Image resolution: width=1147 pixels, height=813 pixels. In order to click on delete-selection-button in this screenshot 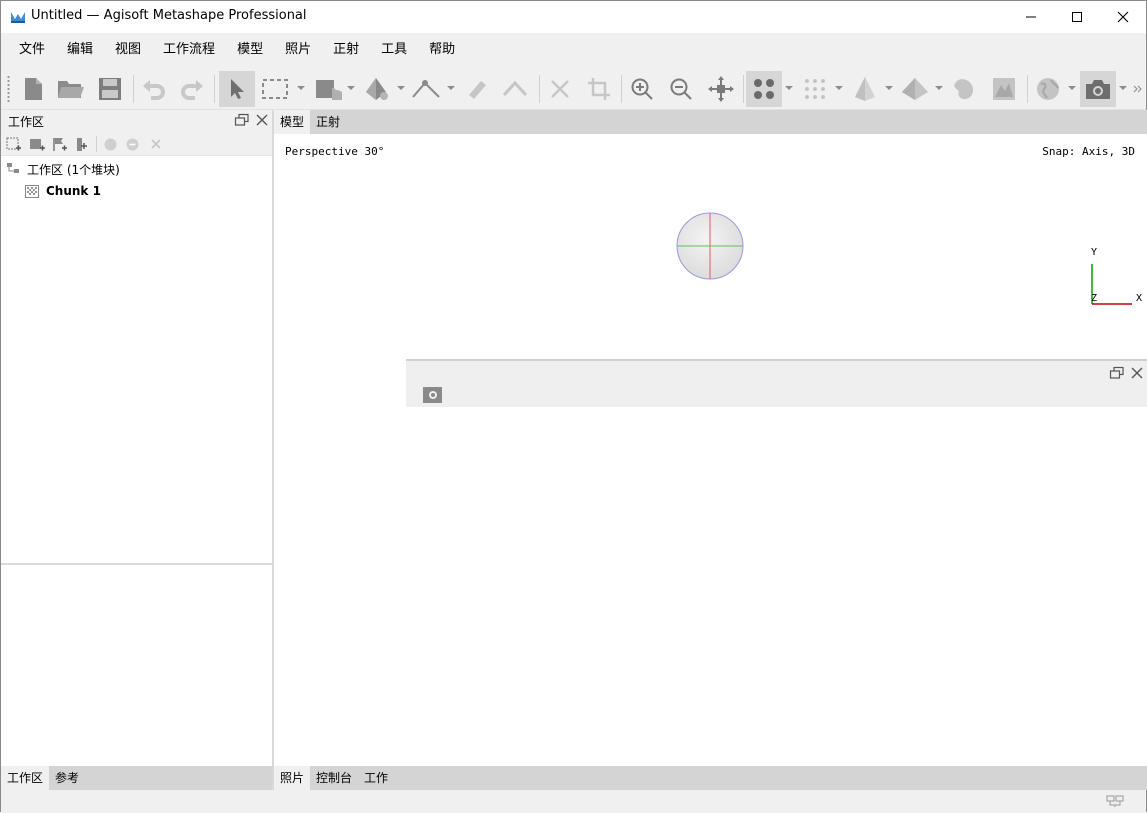, I will do `click(560, 89)`.